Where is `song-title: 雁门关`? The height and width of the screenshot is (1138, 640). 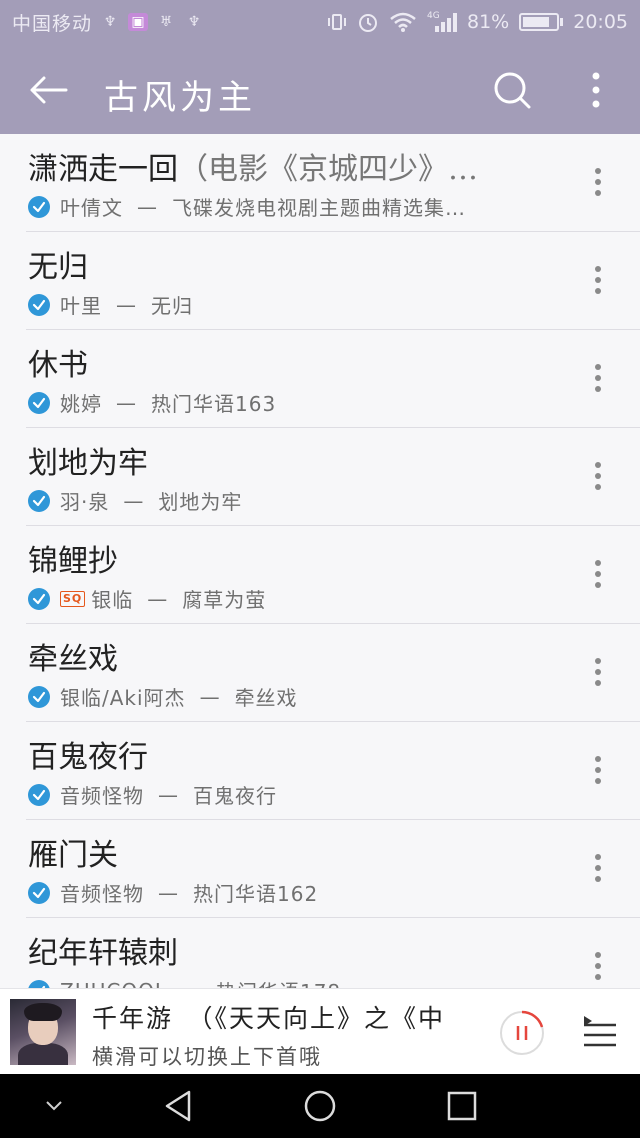
song-title: 雁门关 is located at coordinates (73, 852).